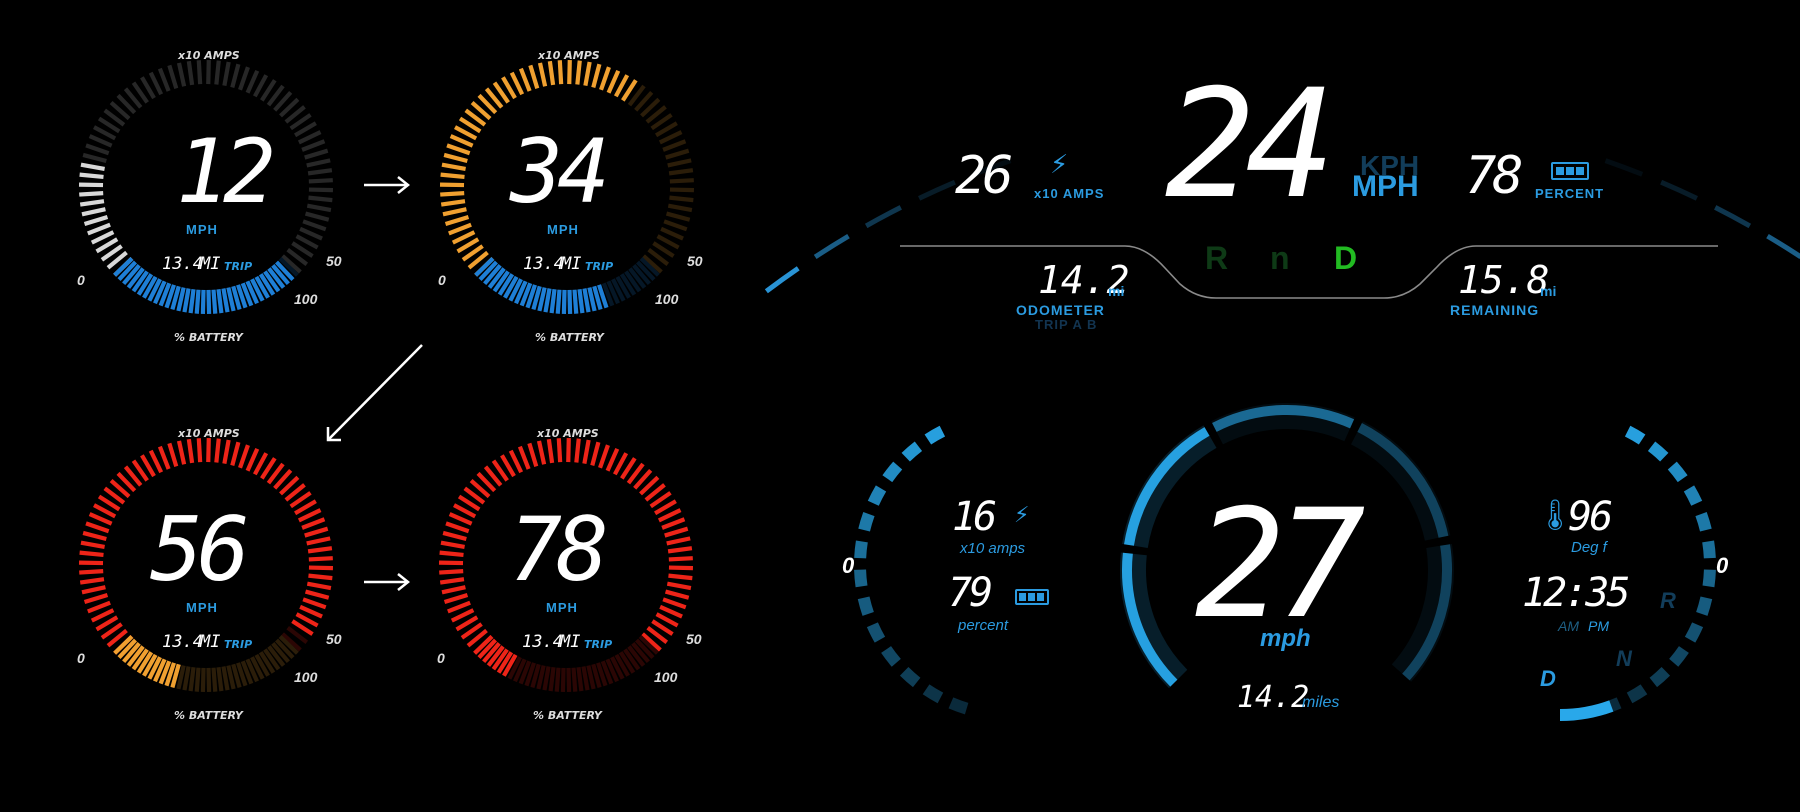  What do you see at coordinates (1570, 171) in the screenshot?
I see `battery-icon` at bounding box center [1570, 171].